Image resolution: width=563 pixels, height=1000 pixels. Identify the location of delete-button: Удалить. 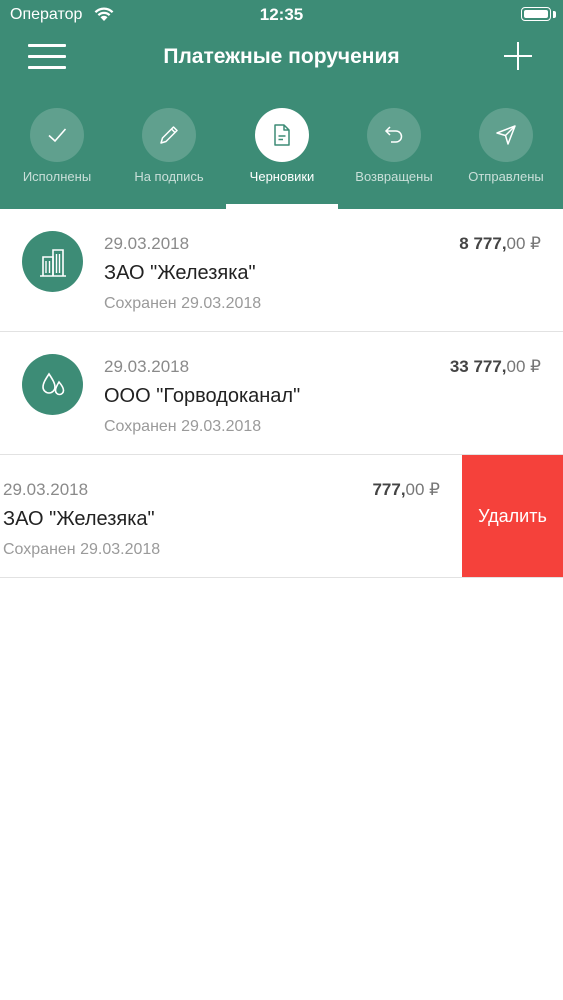
(512, 516).